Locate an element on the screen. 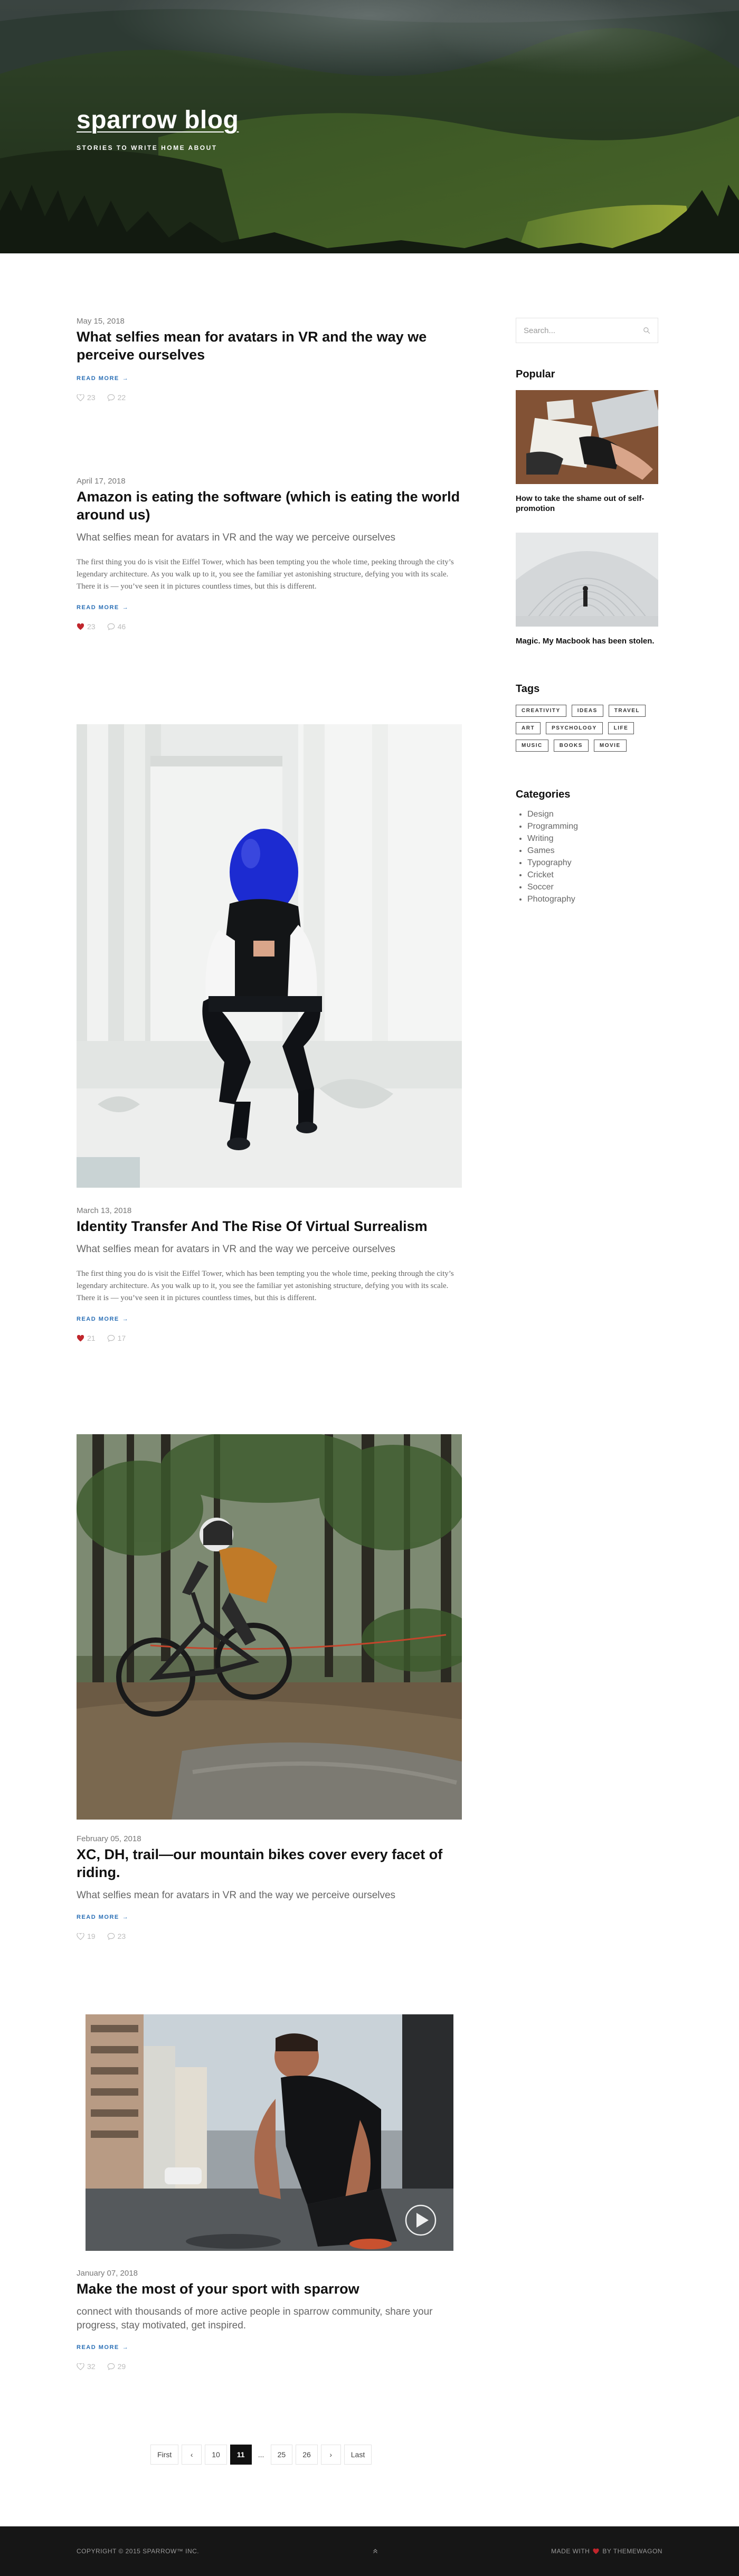 Image resolution: width=739 pixels, height=2576 pixels. author-credit-link: BY THEMEWAGON is located at coordinates (632, 2551).